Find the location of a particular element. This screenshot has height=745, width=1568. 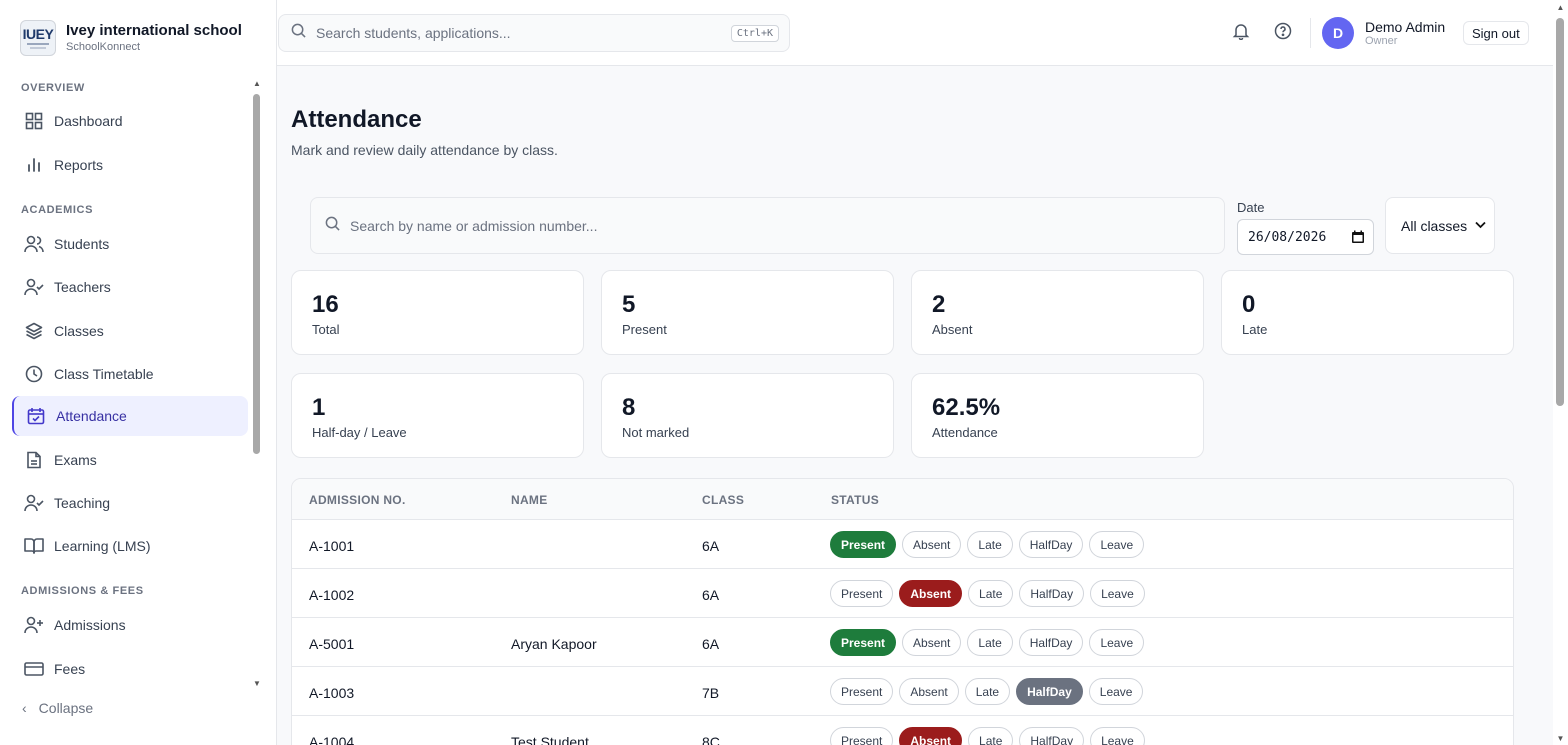

admission-cell: A-5001 is located at coordinates (332, 644).